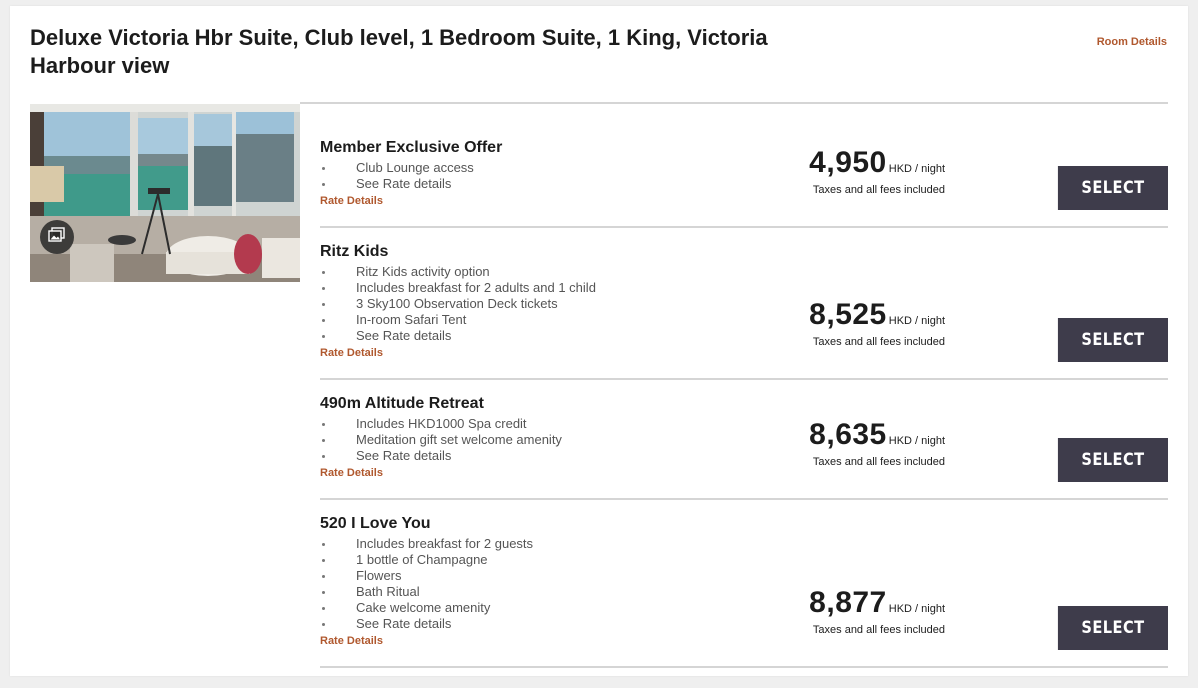  Describe the element at coordinates (848, 602) in the screenshot. I see `price-amount: 8,877` at that location.